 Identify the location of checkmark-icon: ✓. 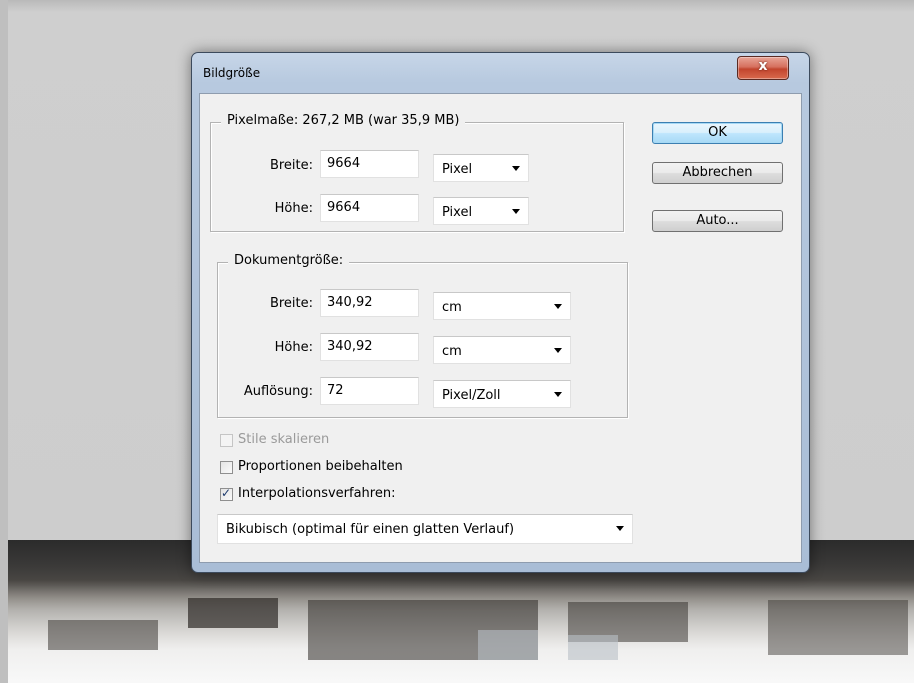
(226, 493).